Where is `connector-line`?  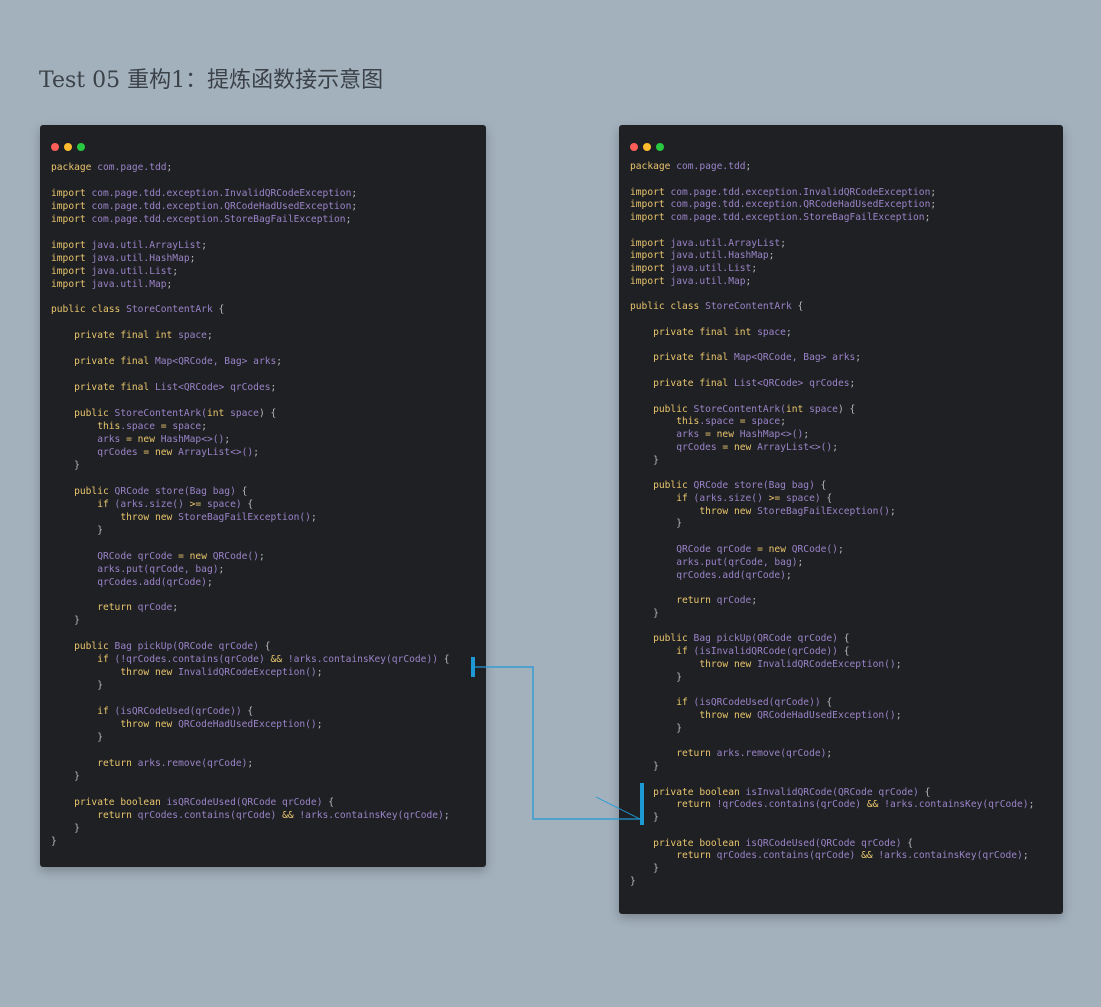
connector-line is located at coordinates (557, 743).